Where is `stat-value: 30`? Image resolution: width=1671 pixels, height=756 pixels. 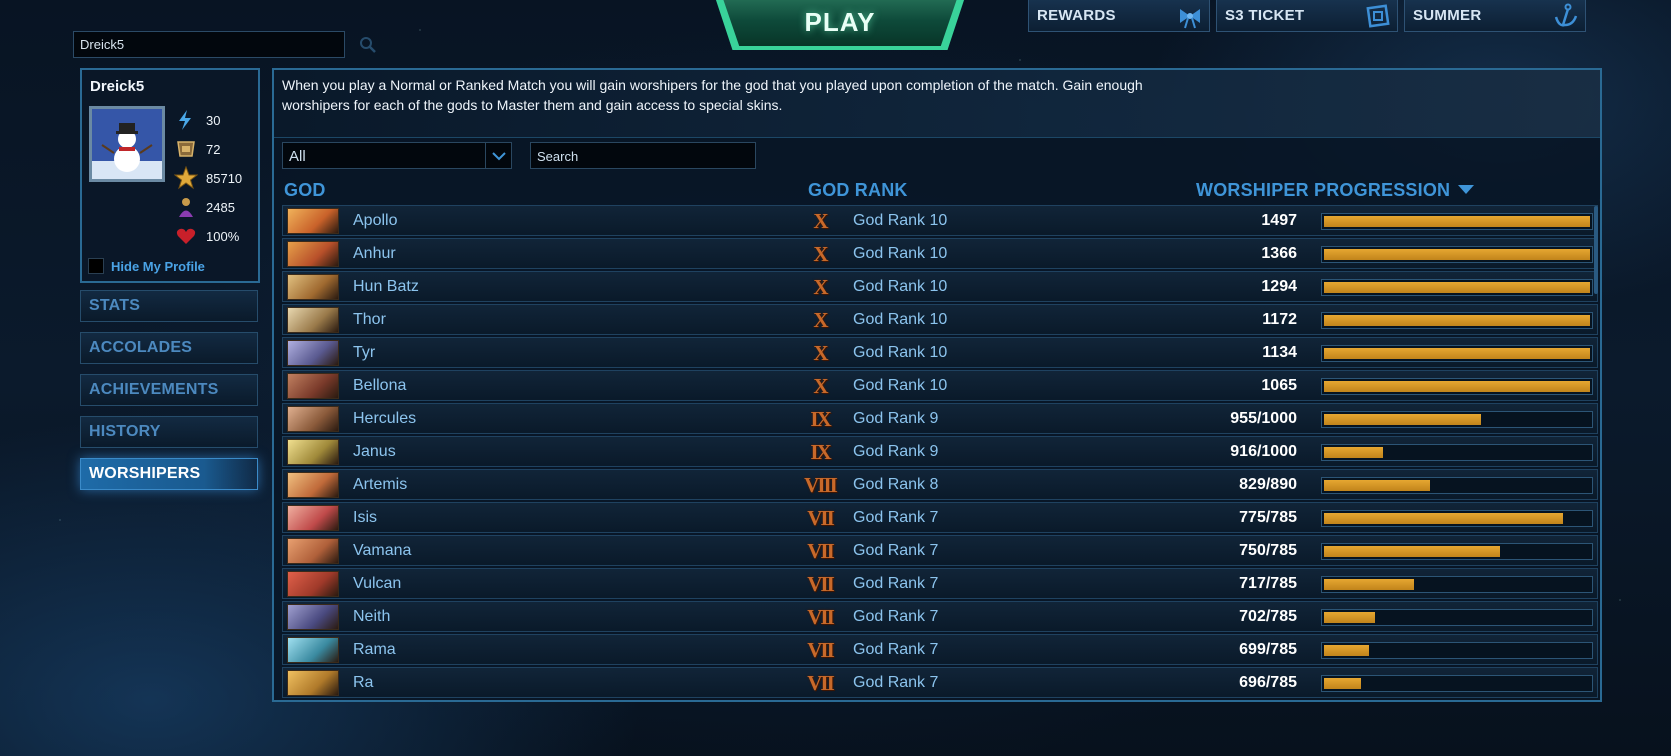
stat-value: 30 is located at coordinates (213, 120).